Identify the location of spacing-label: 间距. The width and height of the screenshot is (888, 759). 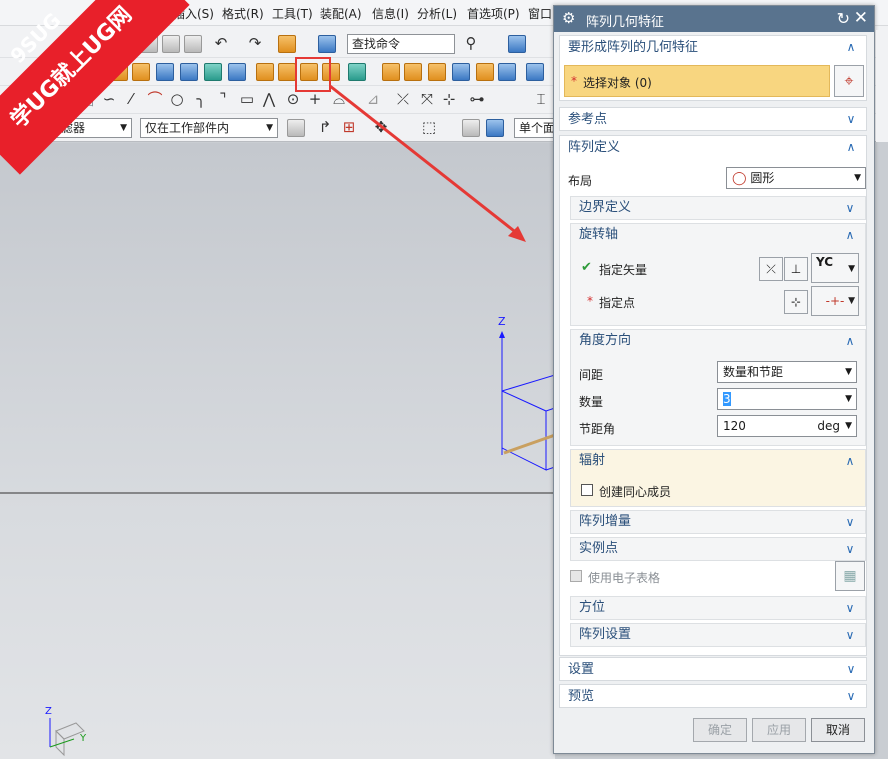
(591, 375).